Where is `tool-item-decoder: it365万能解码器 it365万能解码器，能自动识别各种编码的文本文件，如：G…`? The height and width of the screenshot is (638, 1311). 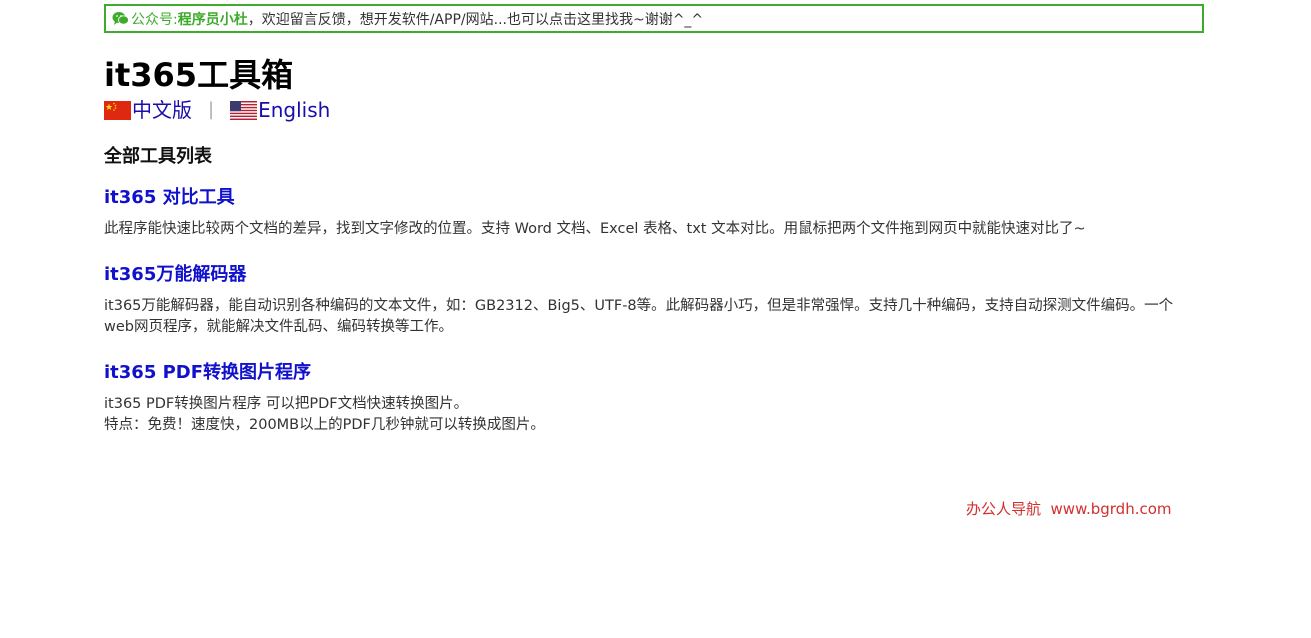
tool-item-decoder: it365万能解码器 it365万能解码器，能自动识别各种编码的文本文件，如：G… is located at coordinates (654, 300).